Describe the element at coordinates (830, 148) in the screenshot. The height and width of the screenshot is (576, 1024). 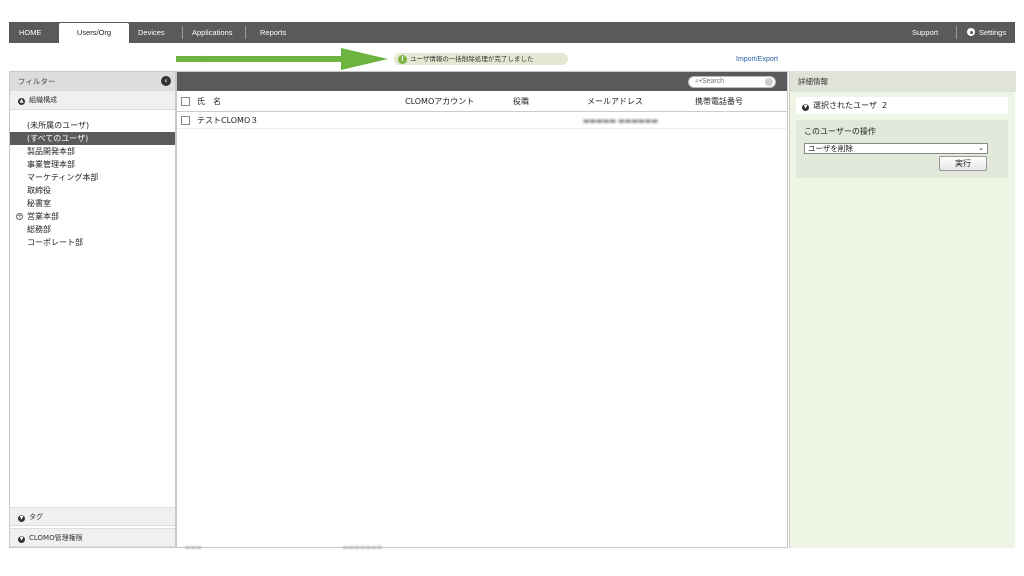
I see `operation-selected-value: ユーザを削除` at that location.